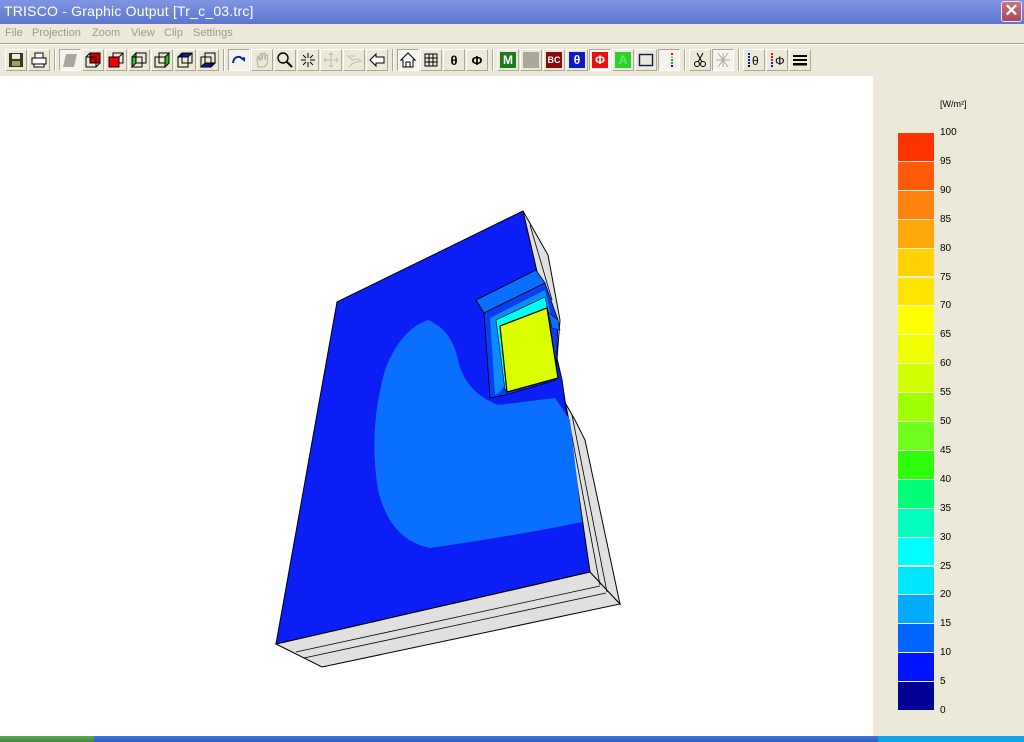  I want to click on theta-scale-button: θ, so click(754, 60).